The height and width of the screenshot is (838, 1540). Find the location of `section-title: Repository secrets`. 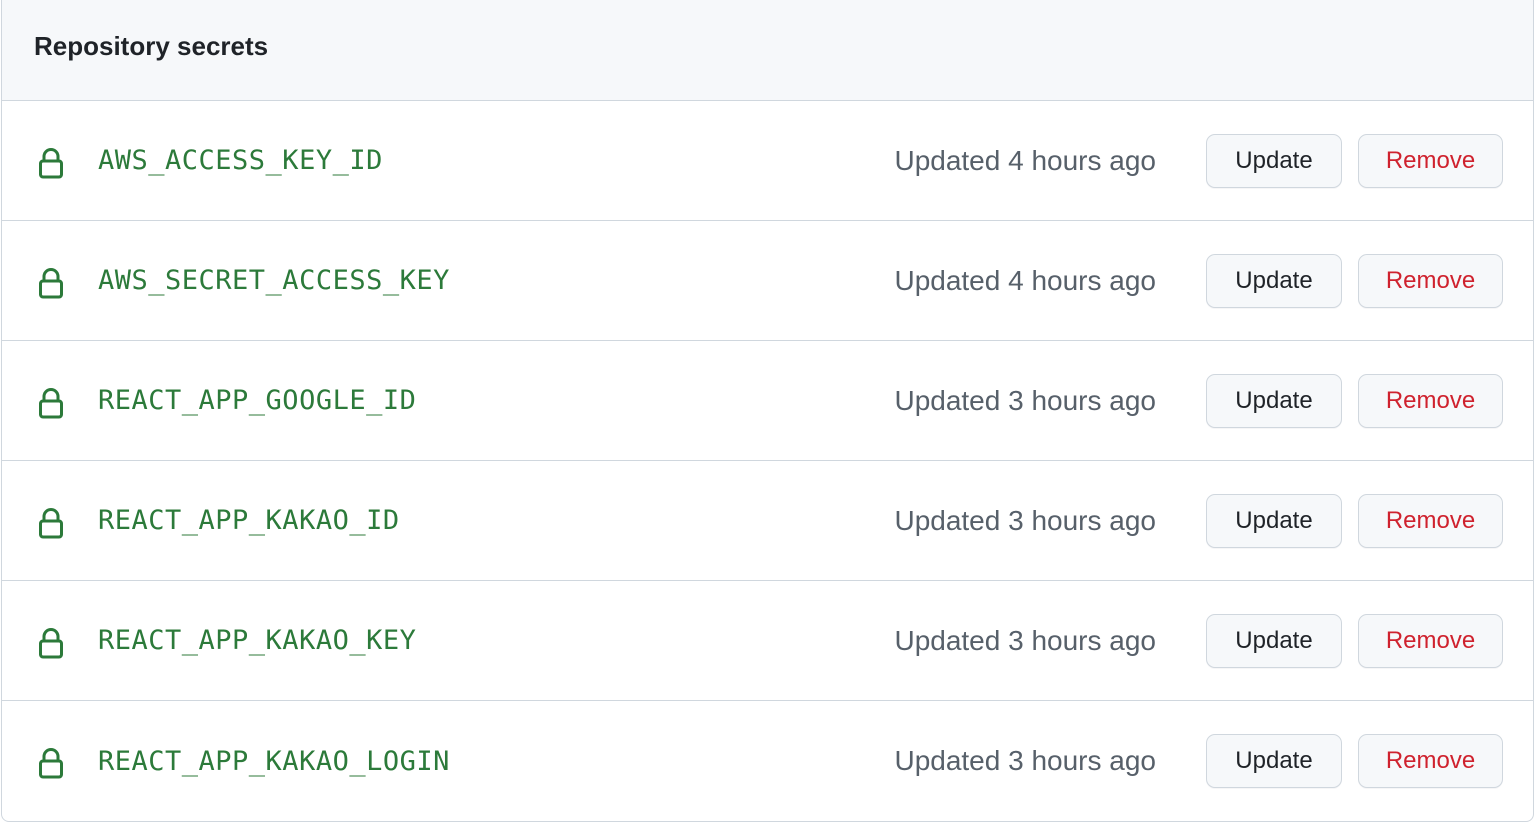

section-title: Repository secrets is located at coordinates (151, 46).